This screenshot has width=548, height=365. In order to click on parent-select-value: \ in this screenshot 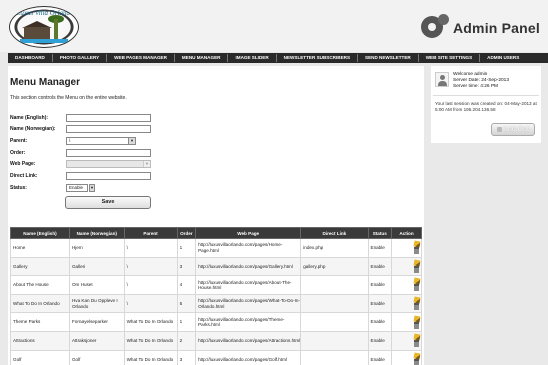, I will do `click(70, 140)`.